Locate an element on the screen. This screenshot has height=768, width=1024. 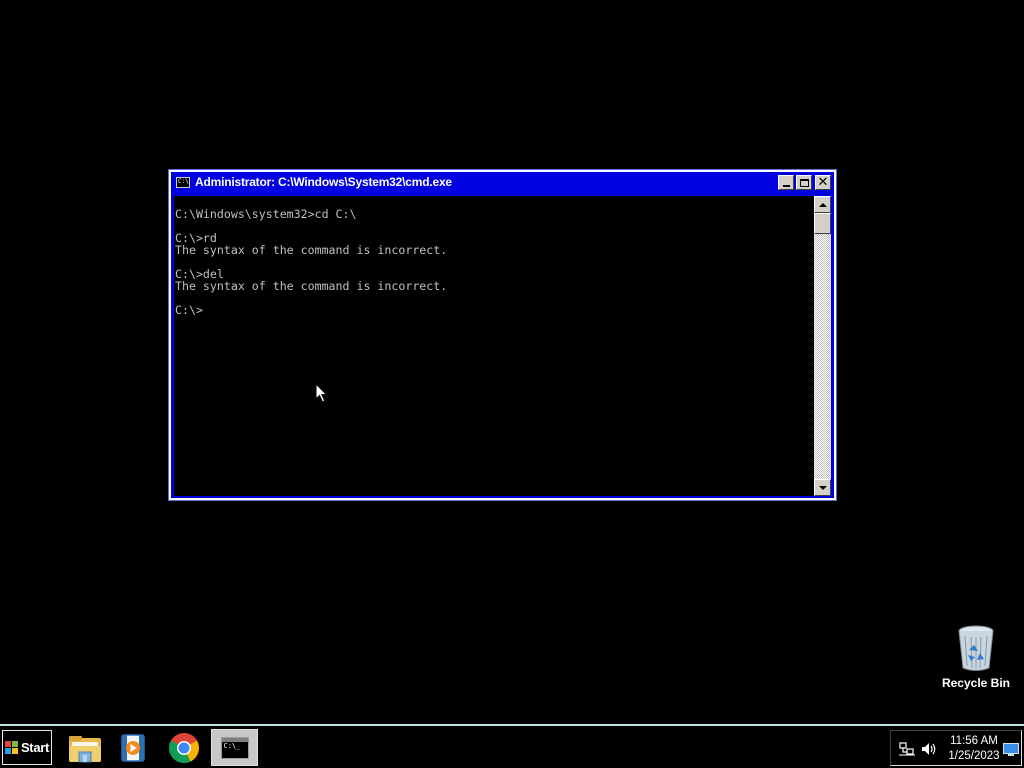
taskbar-media-player is located at coordinates (133, 747).